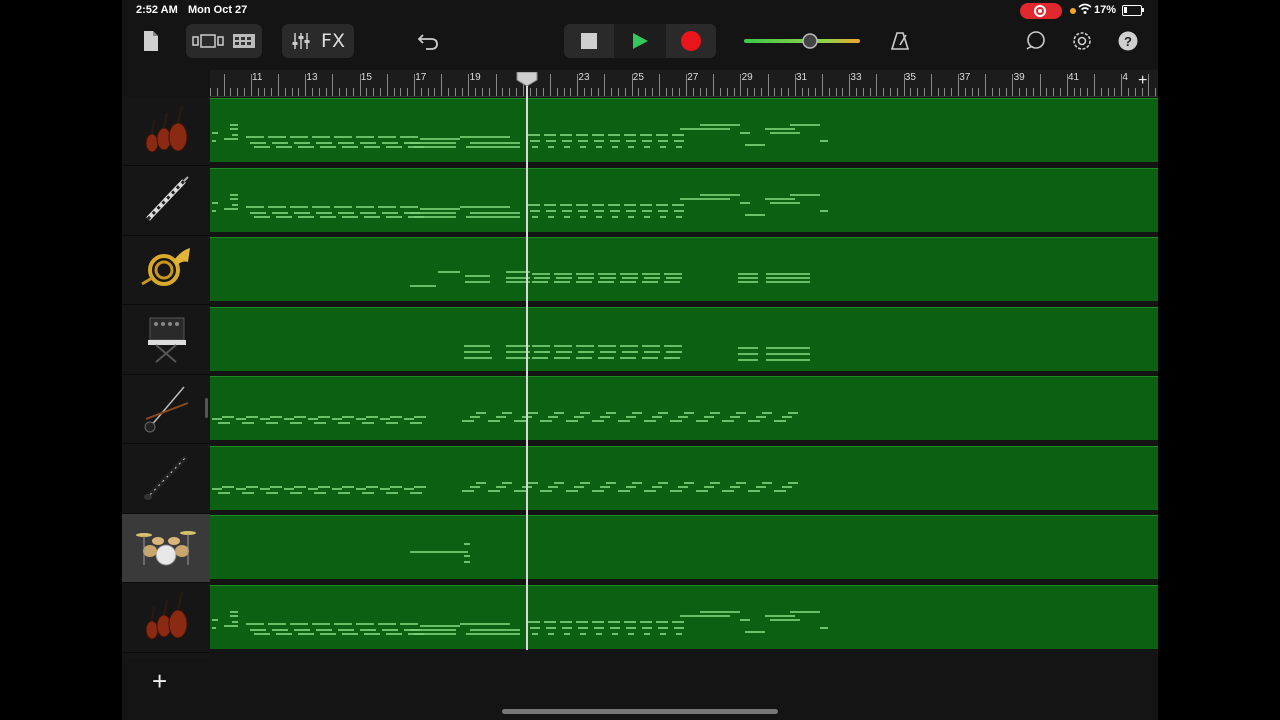 The height and width of the screenshot is (720, 1280). I want to click on ruler-bar-label: 41, so click(1074, 77).